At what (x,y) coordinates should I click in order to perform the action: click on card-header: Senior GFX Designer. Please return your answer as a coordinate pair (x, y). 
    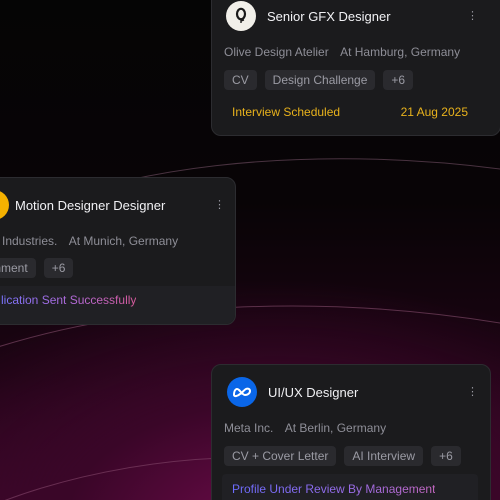
    Looking at the image, I should click on (308, 16).